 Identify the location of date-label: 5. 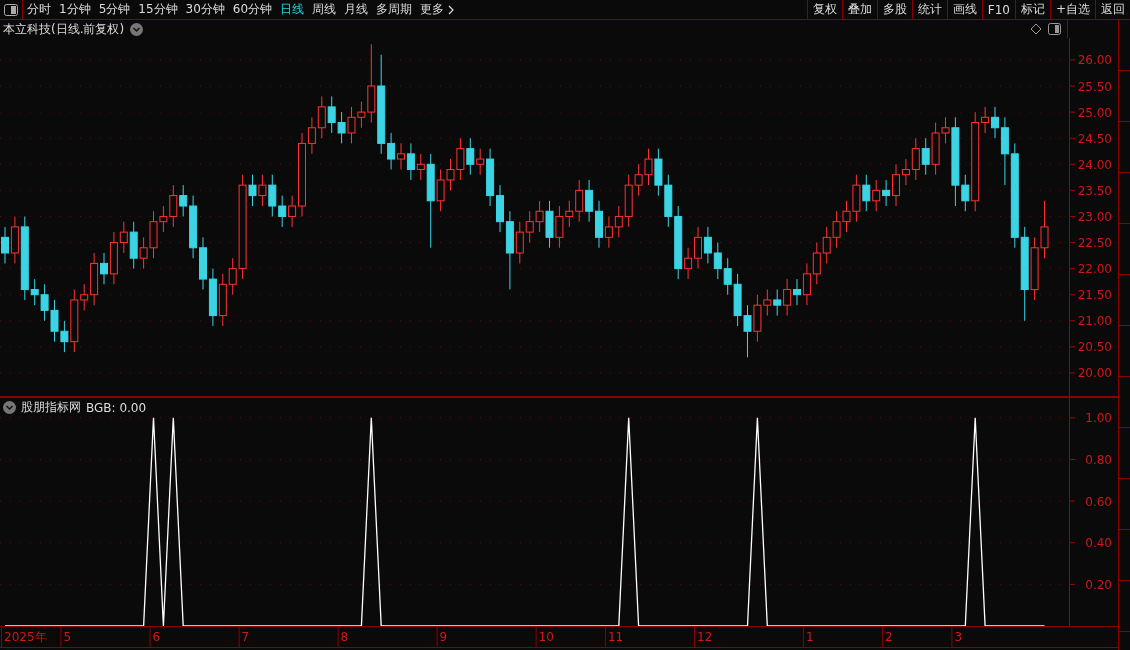
(67, 637).